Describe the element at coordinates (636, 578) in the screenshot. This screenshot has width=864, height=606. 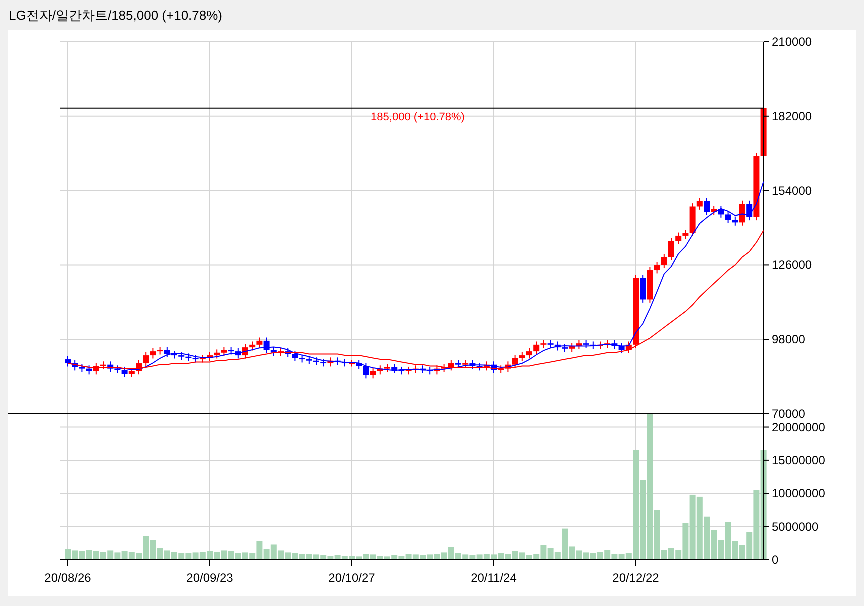
I see `date-axis-label: 20/12/22` at that location.